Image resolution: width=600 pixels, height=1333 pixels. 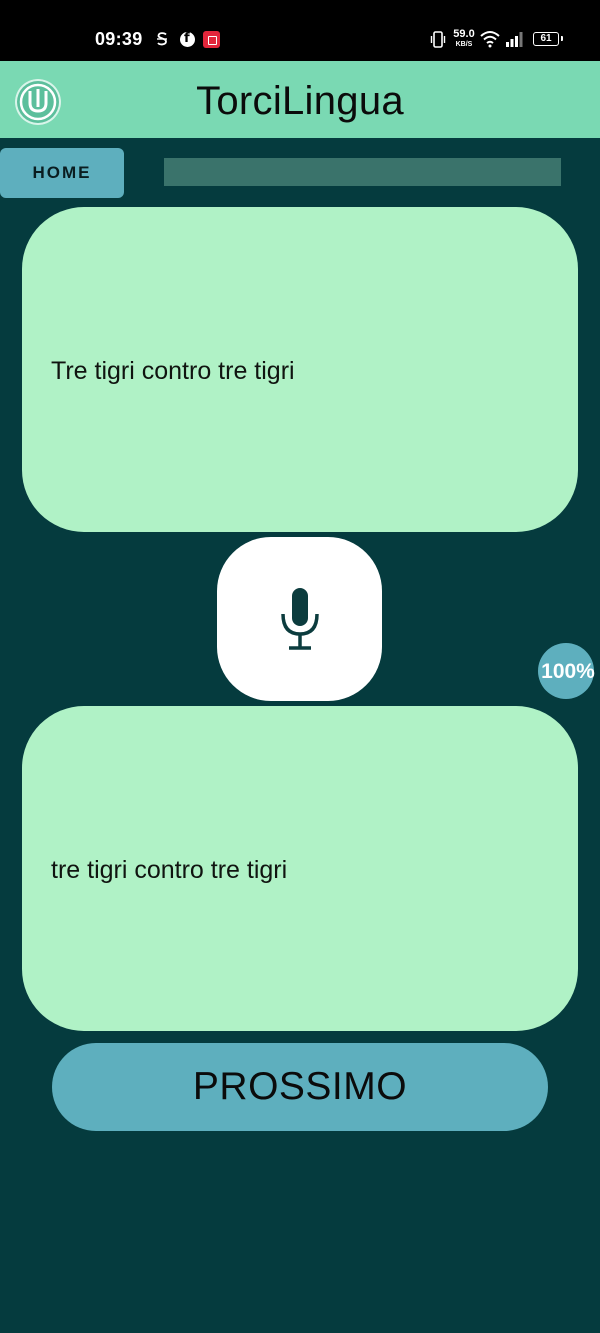 What do you see at coordinates (169, 870) in the screenshot?
I see `result-text: tre tigri contro tre tigri` at bounding box center [169, 870].